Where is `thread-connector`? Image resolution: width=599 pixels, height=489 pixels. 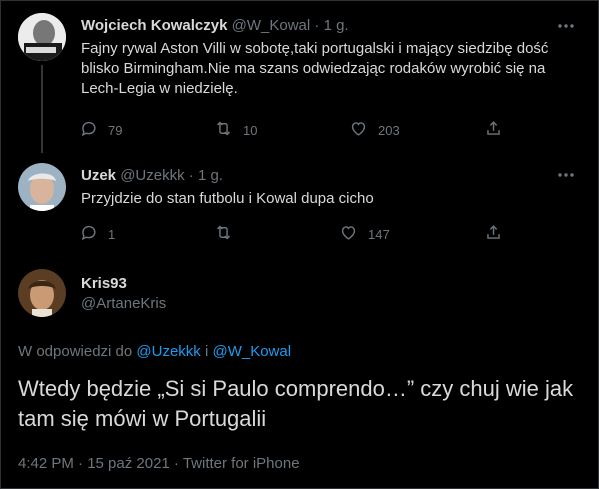 thread-connector is located at coordinates (42, 109).